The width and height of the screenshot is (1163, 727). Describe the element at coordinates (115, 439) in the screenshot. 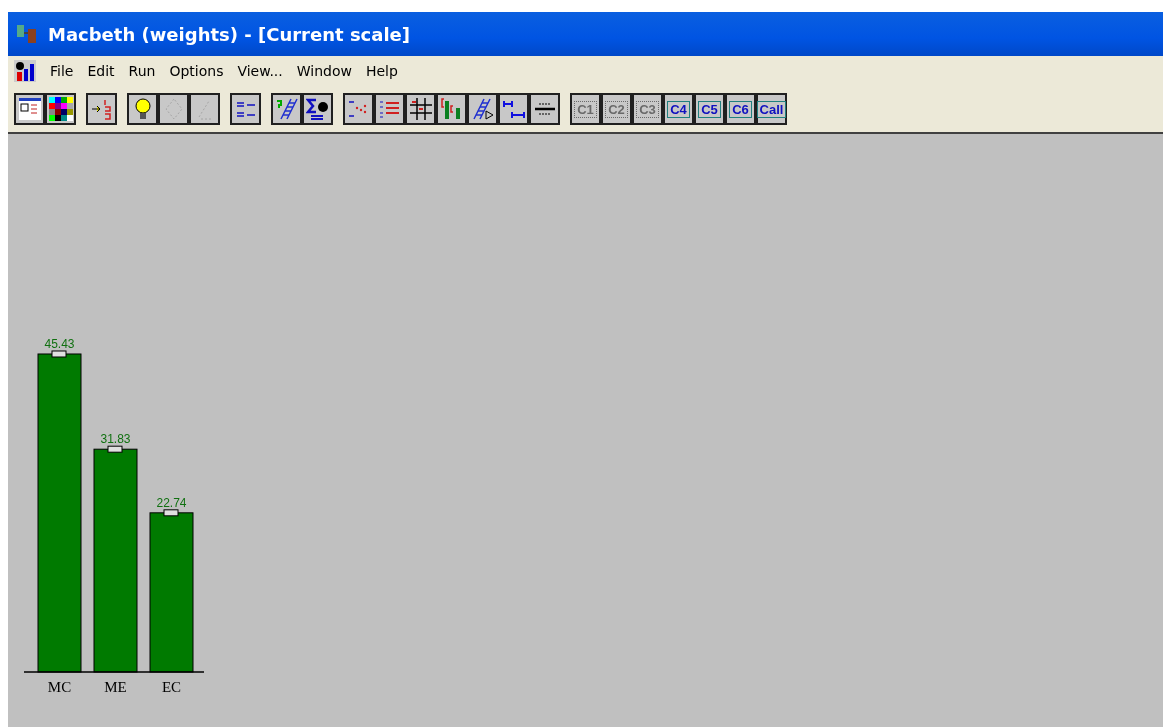

I see `value-label: 31.83` at that location.